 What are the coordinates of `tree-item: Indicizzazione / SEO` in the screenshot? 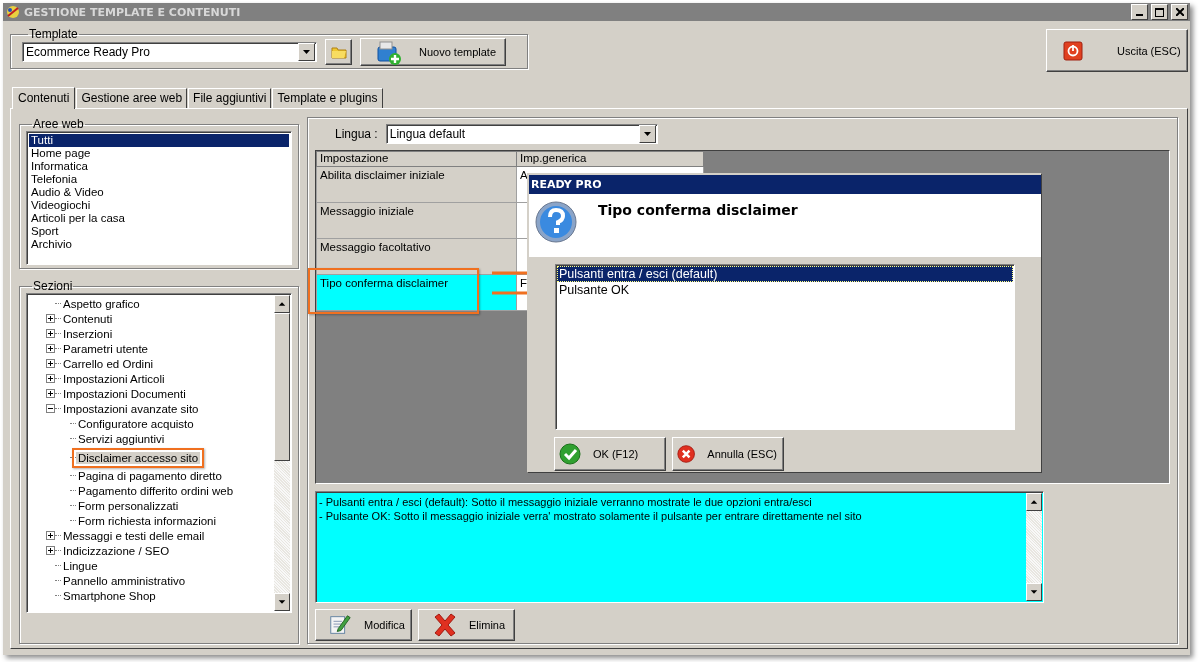 It's located at (116, 550).